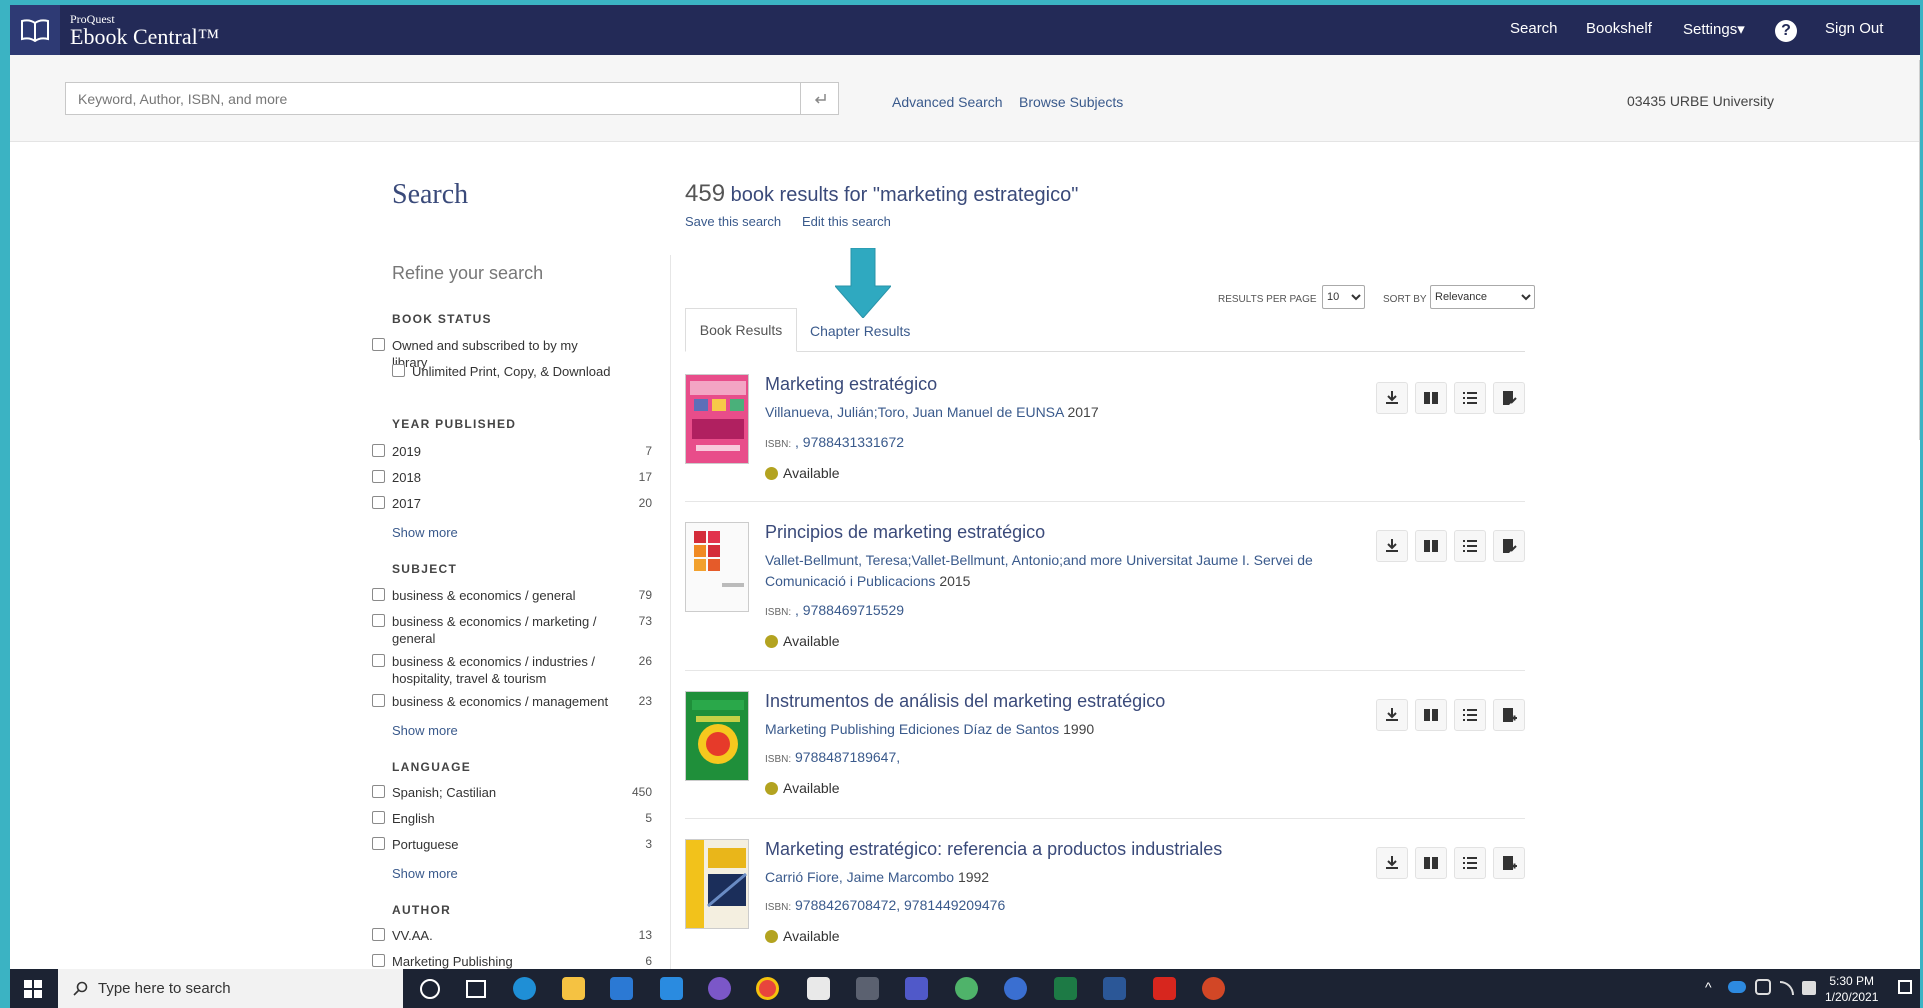  I want to click on windows-taskbar: Type here to search ^ 5:30 PM 1/20/2021, so click(965, 988).